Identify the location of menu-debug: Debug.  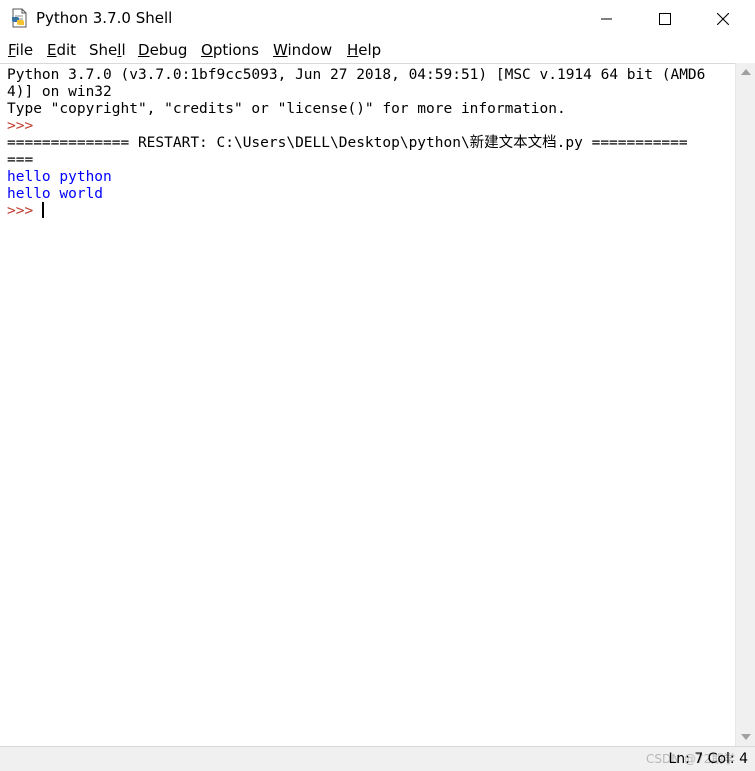
(162, 50).